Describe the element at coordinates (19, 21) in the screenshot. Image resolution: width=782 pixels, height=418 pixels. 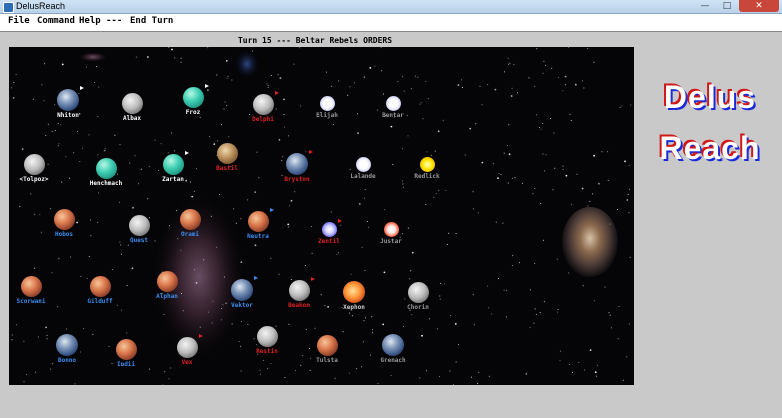
I see `menu-file: File` at that location.